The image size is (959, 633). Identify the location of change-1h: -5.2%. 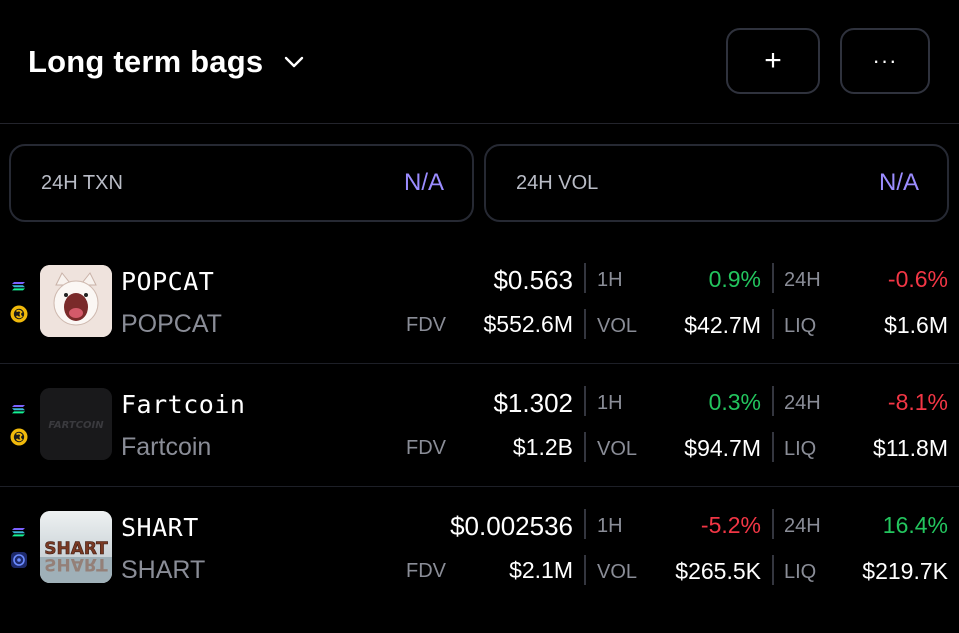
(730, 525).